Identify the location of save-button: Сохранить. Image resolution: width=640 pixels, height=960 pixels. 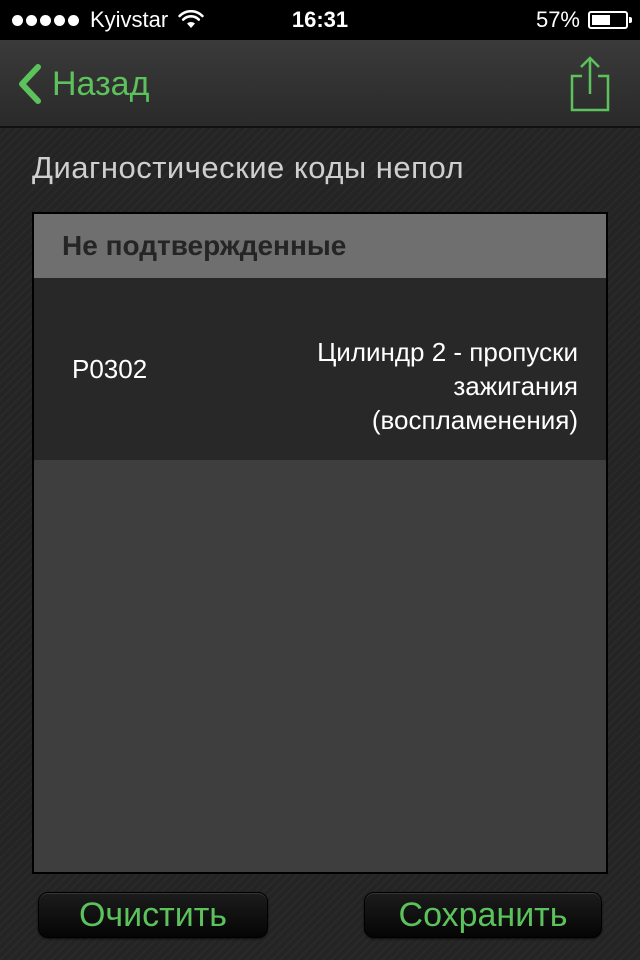
(483, 915).